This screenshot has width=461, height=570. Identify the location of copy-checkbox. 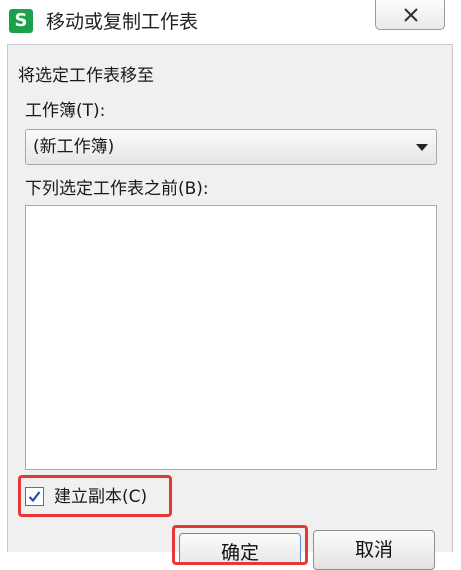
(34, 496).